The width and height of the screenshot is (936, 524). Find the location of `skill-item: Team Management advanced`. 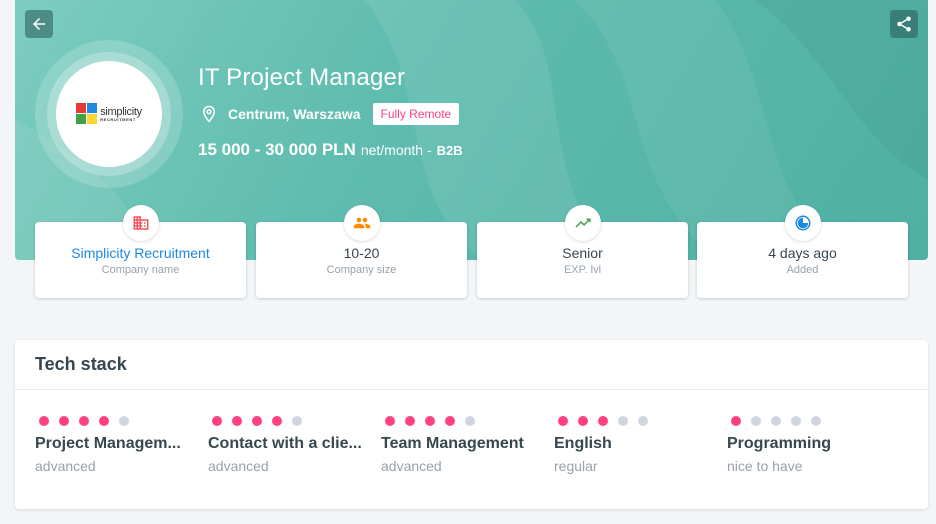

skill-item: Team Management advanced is located at coordinates (461, 445).